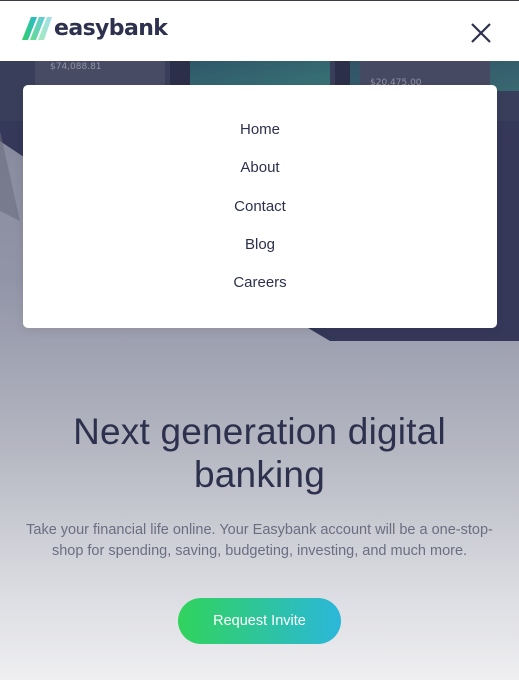  I want to click on close-icon, so click(481, 33).